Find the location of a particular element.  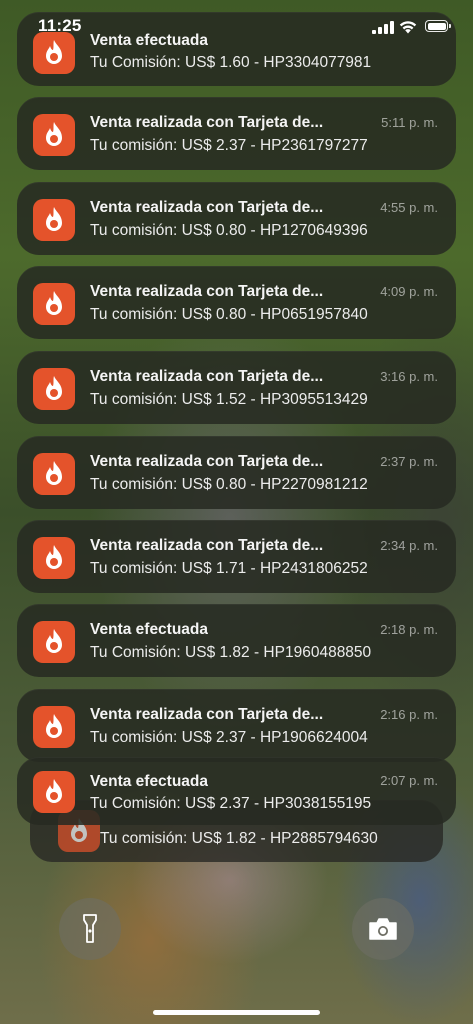

flashlight-button is located at coordinates (90, 929).